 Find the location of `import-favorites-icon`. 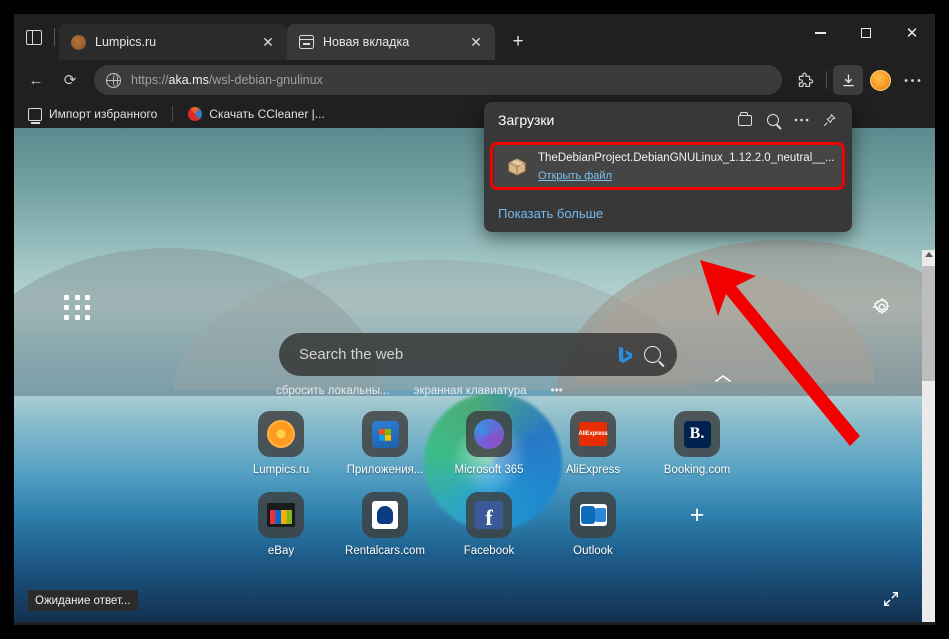

import-favorites-icon is located at coordinates (35, 115).